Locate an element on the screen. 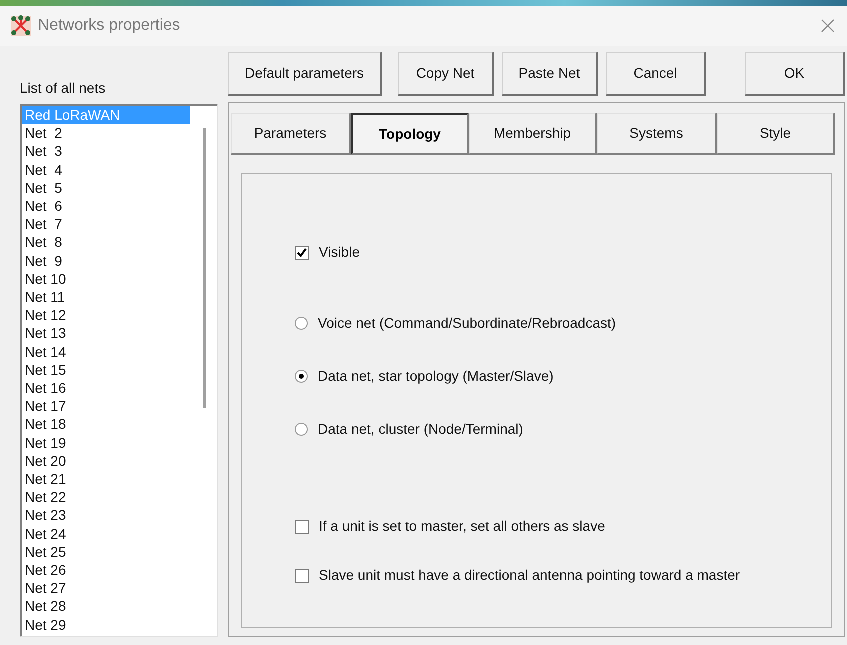 The image size is (847, 645). list-item: Net 13 is located at coordinates (106, 333).